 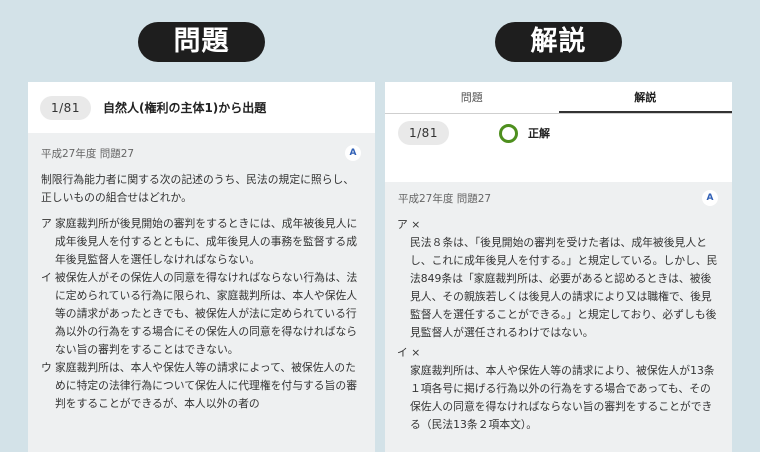 I want to click on option-mark: ア, so click(x=46, y=223).